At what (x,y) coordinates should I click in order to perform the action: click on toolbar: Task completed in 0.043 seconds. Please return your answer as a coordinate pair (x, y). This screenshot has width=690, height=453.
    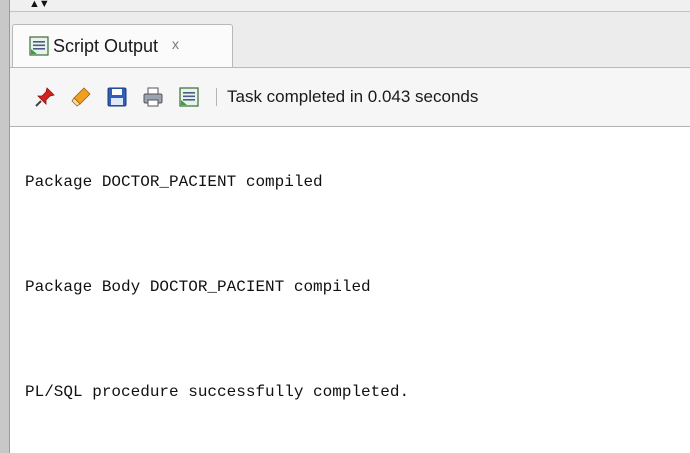
    Looking at the image, I should click on (350, 97).